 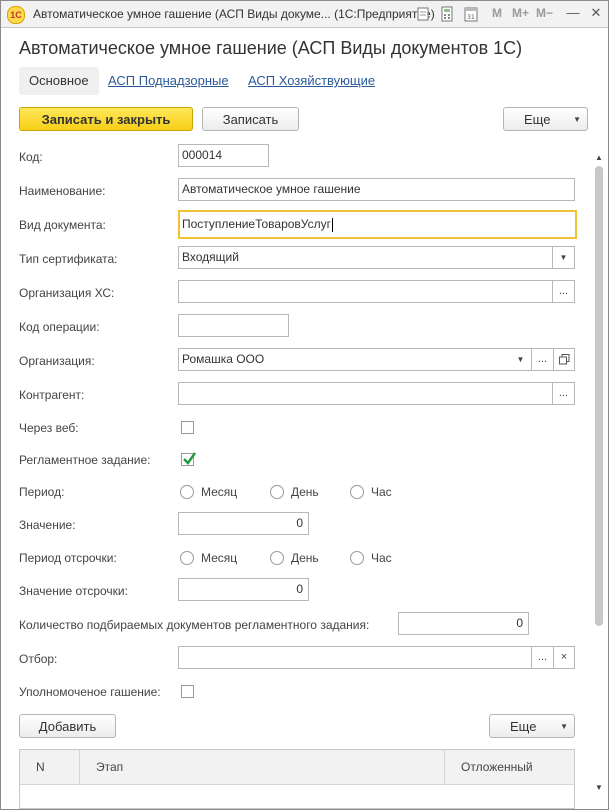 I want to click on calendar-icon: 31, so click(x=471, y=14).